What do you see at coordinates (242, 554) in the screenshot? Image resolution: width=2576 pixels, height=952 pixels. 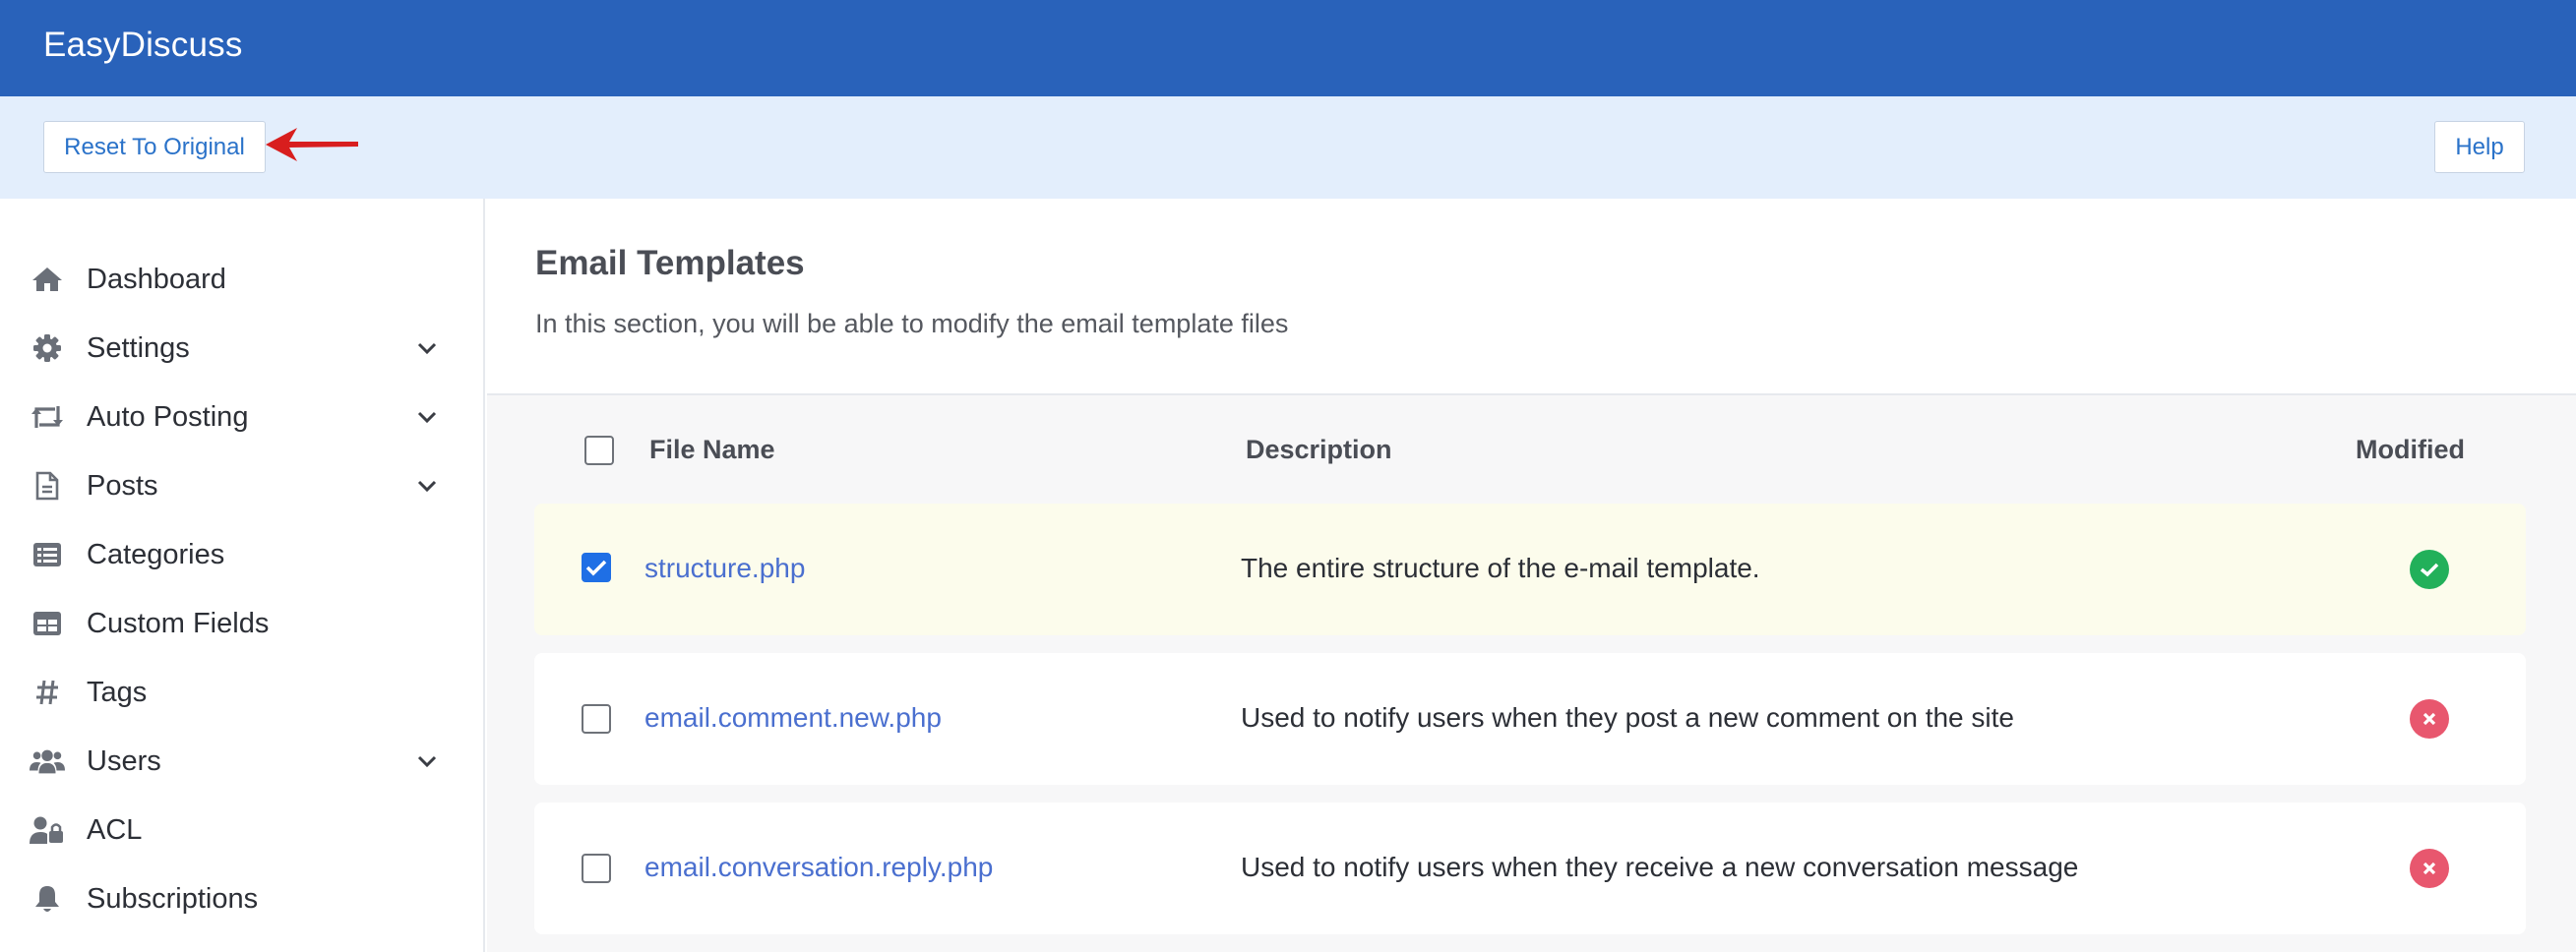 I see `sidebar-item-categories: Categories` at bounding box center [242, 554].